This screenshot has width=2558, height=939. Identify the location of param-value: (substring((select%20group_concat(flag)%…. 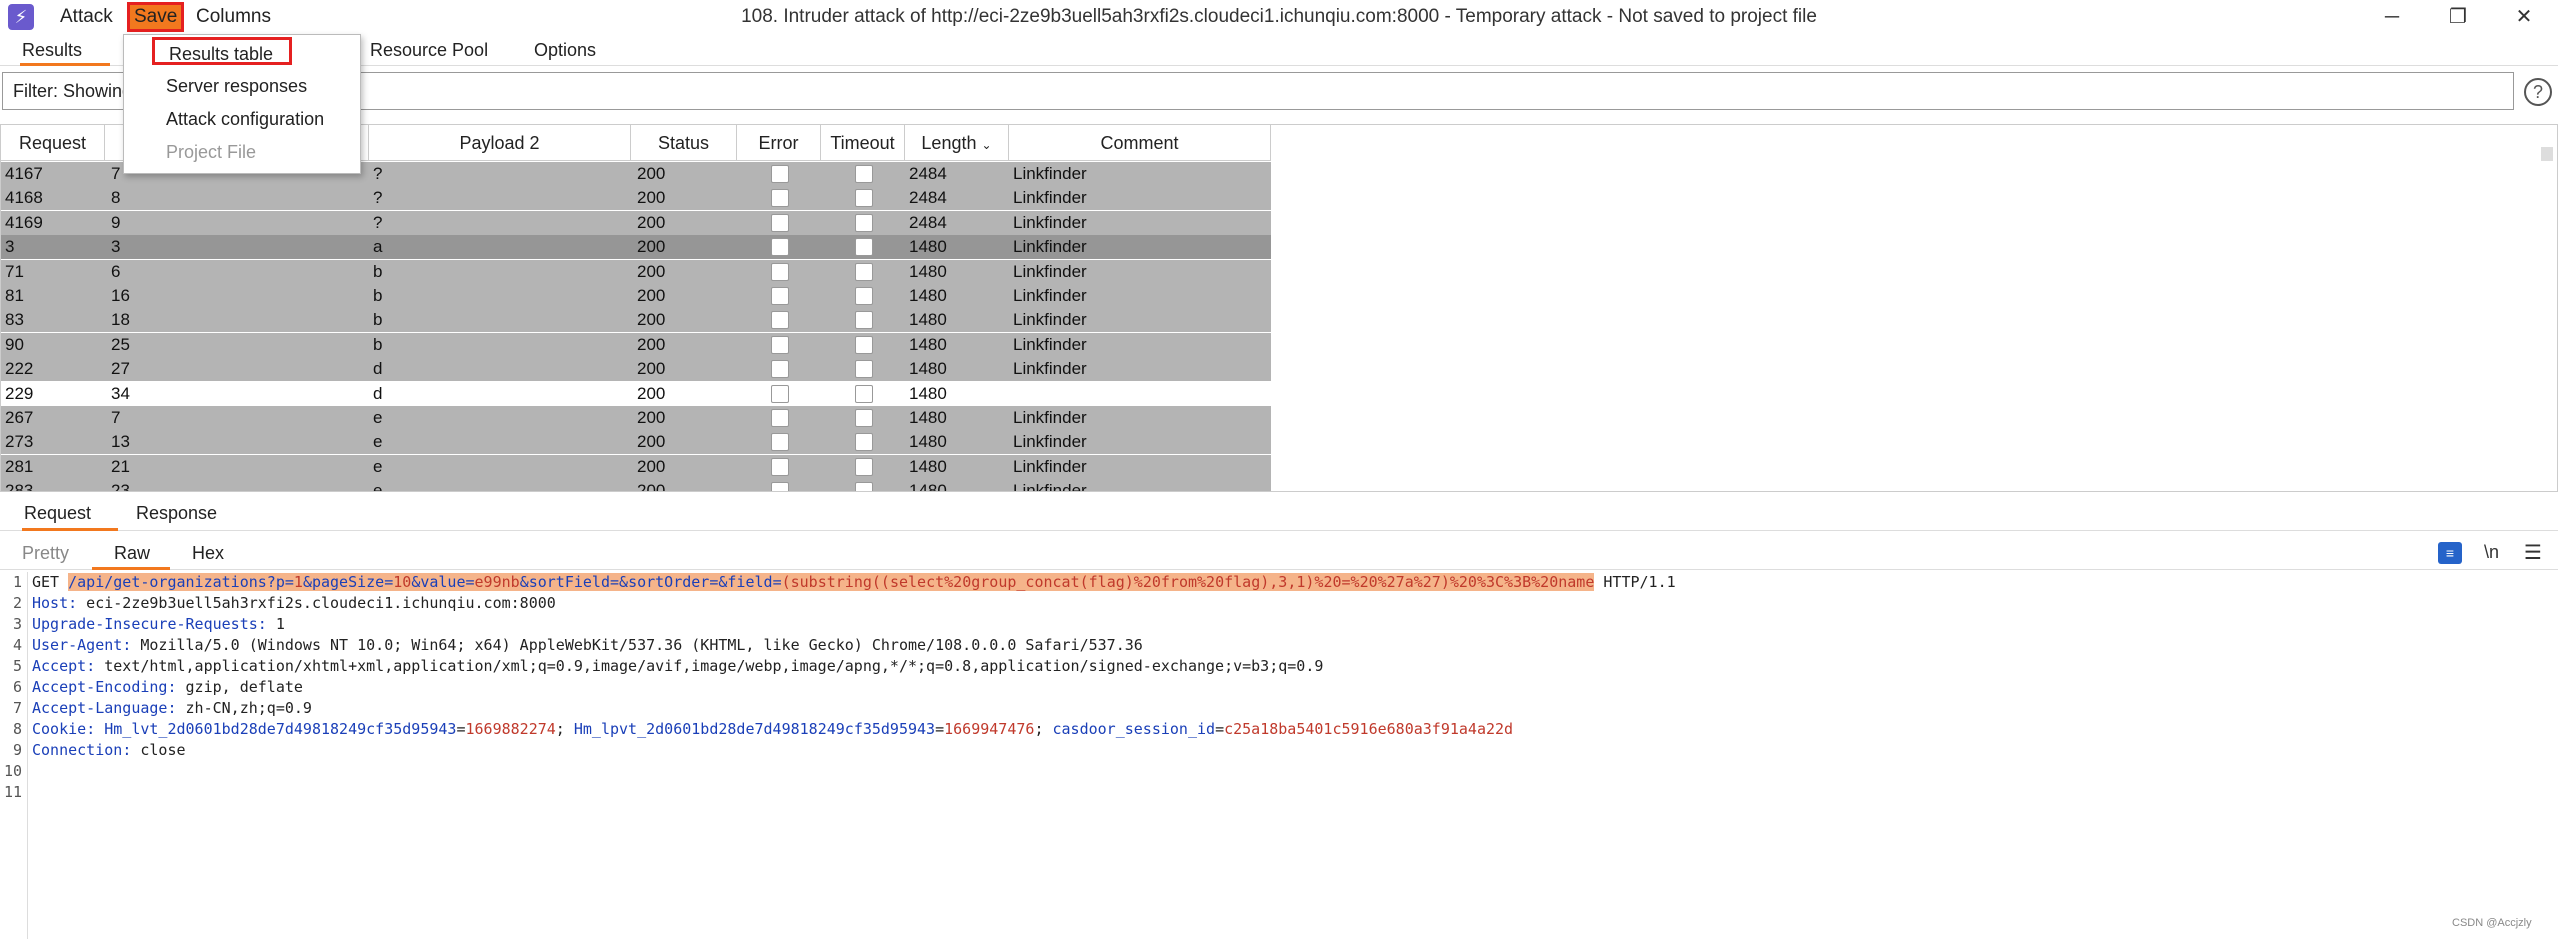
(1188, 582).